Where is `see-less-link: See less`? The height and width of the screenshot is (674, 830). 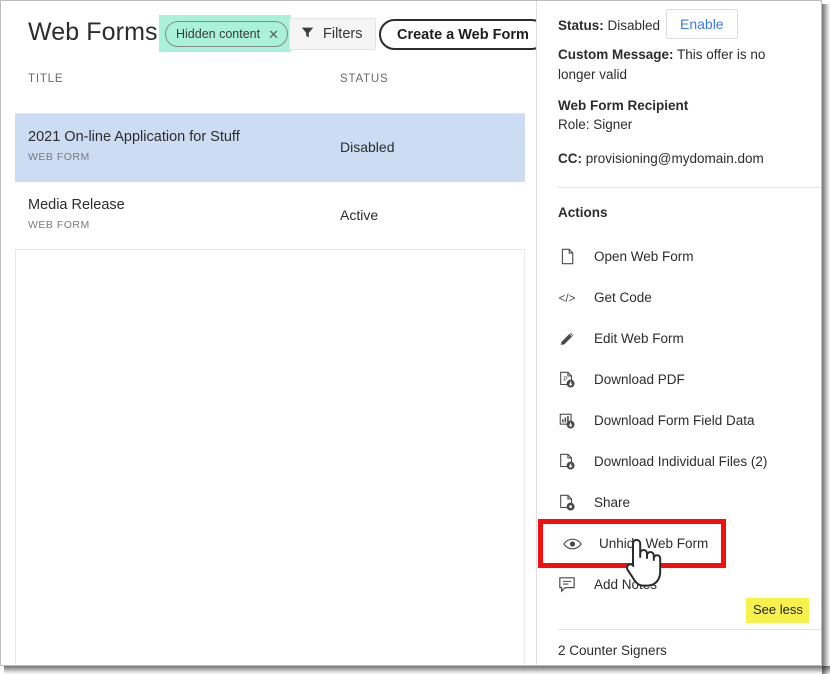
see-less-link: See less is located at coordinates (778, 609).